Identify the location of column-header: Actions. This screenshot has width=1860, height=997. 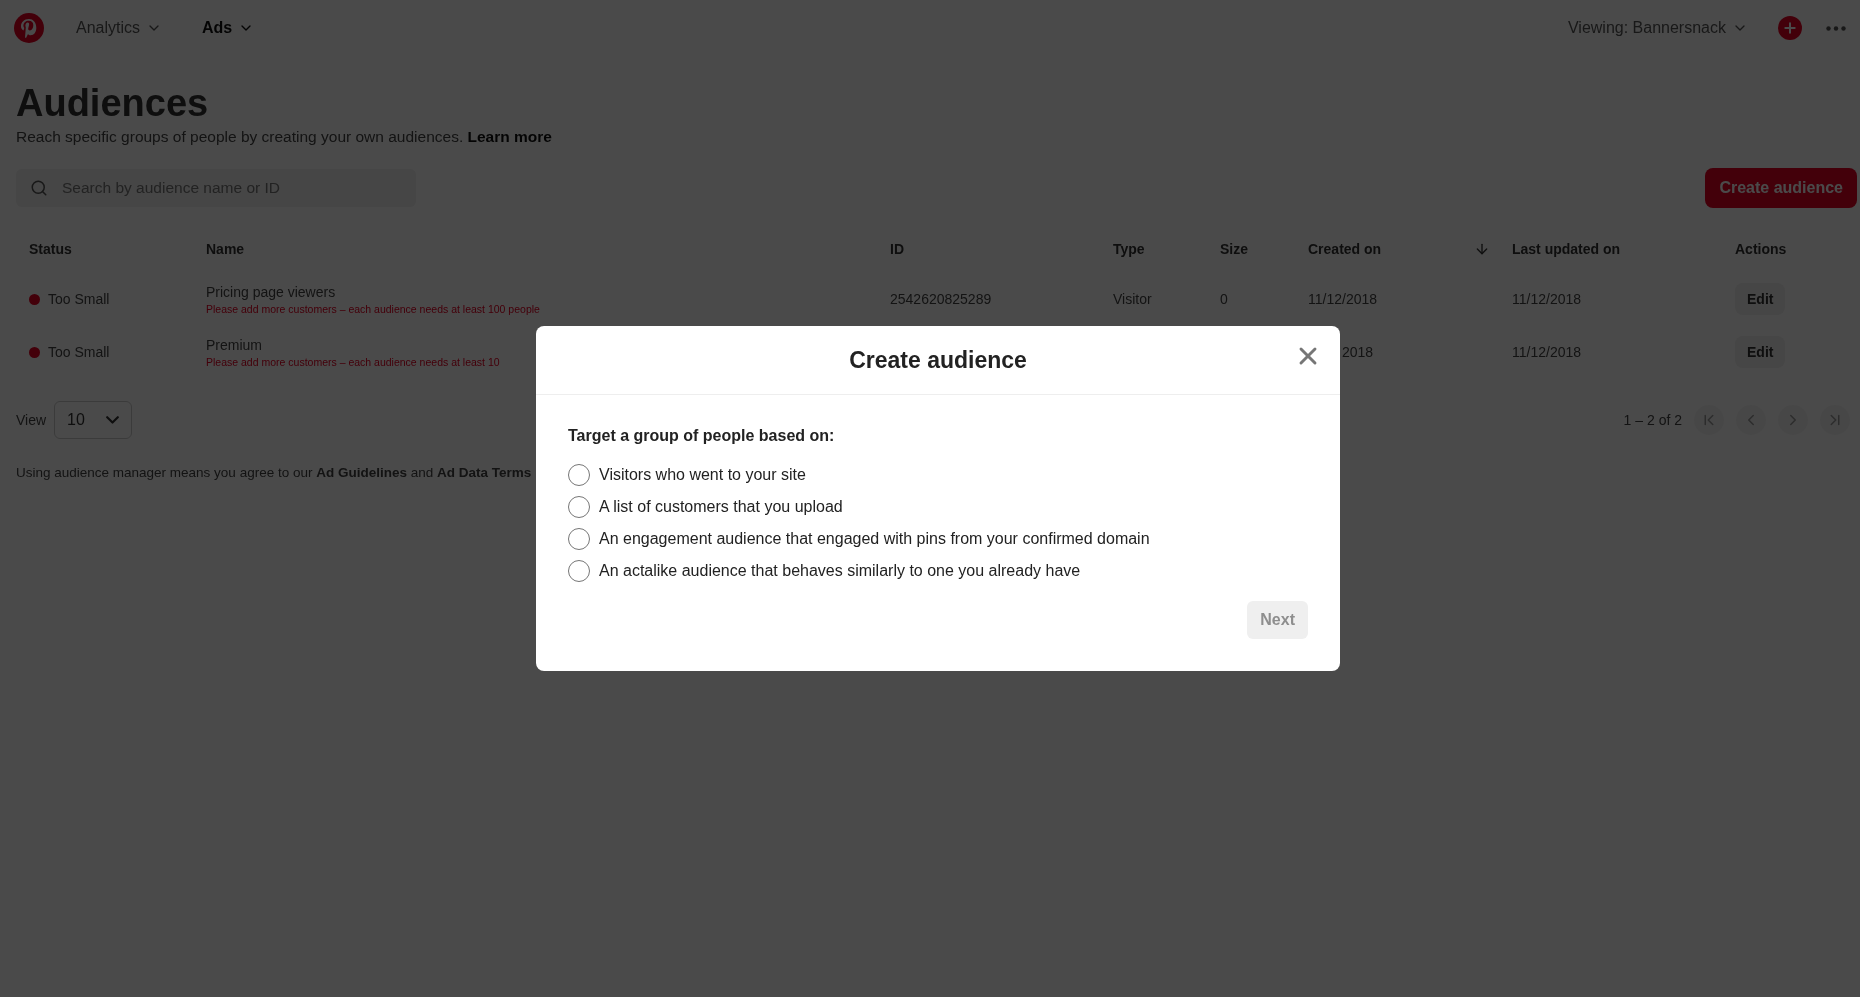
(1761, 248).